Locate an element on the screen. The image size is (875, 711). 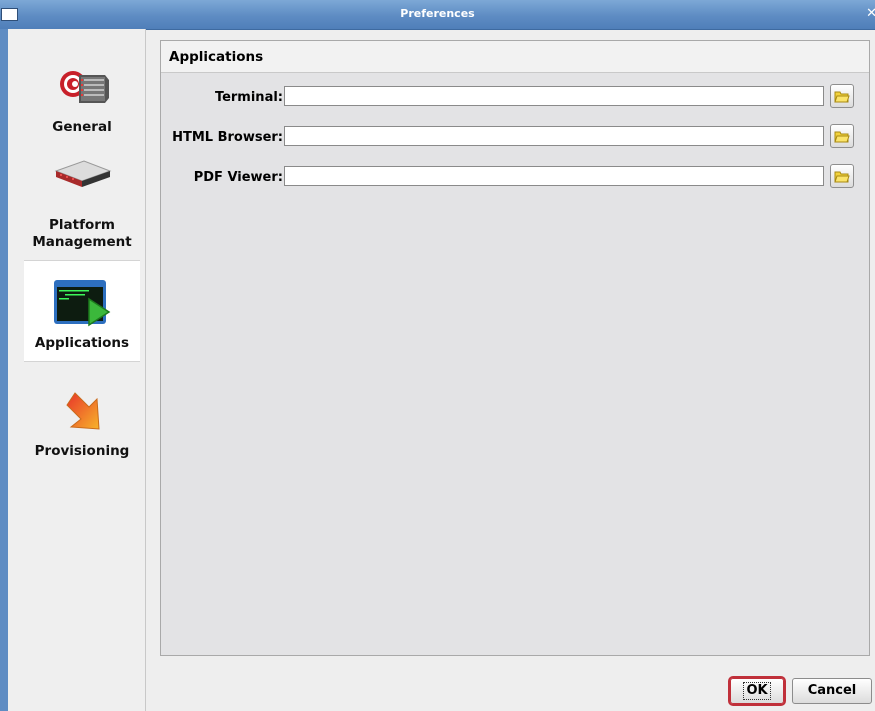
html-browser-label: HTML Browser: is located at coordinates (227, 137).